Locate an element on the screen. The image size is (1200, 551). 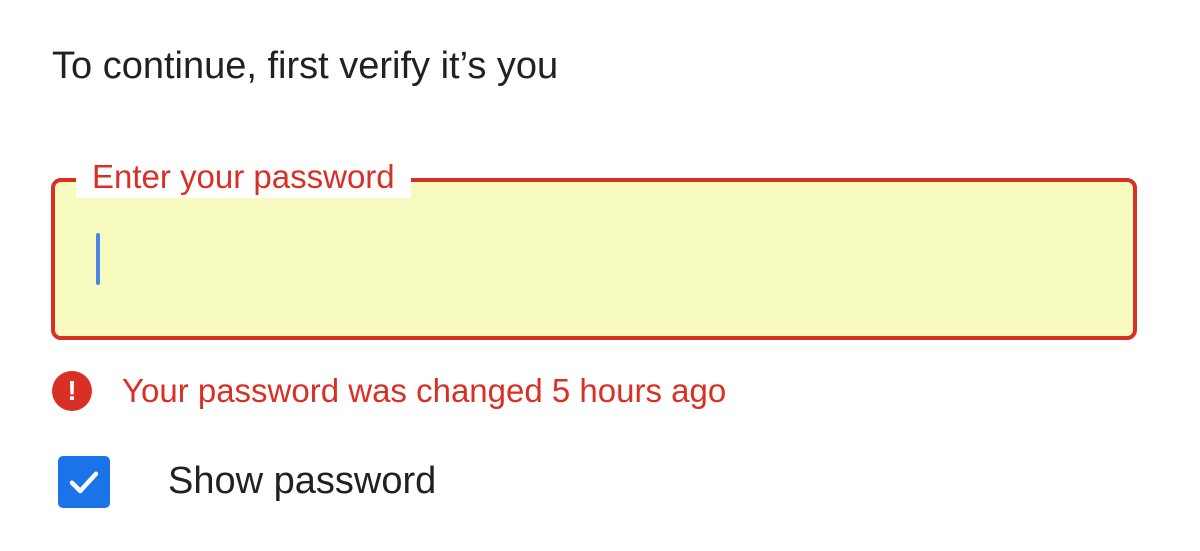
show-password-checkbox is located at coordinates (84, 482).